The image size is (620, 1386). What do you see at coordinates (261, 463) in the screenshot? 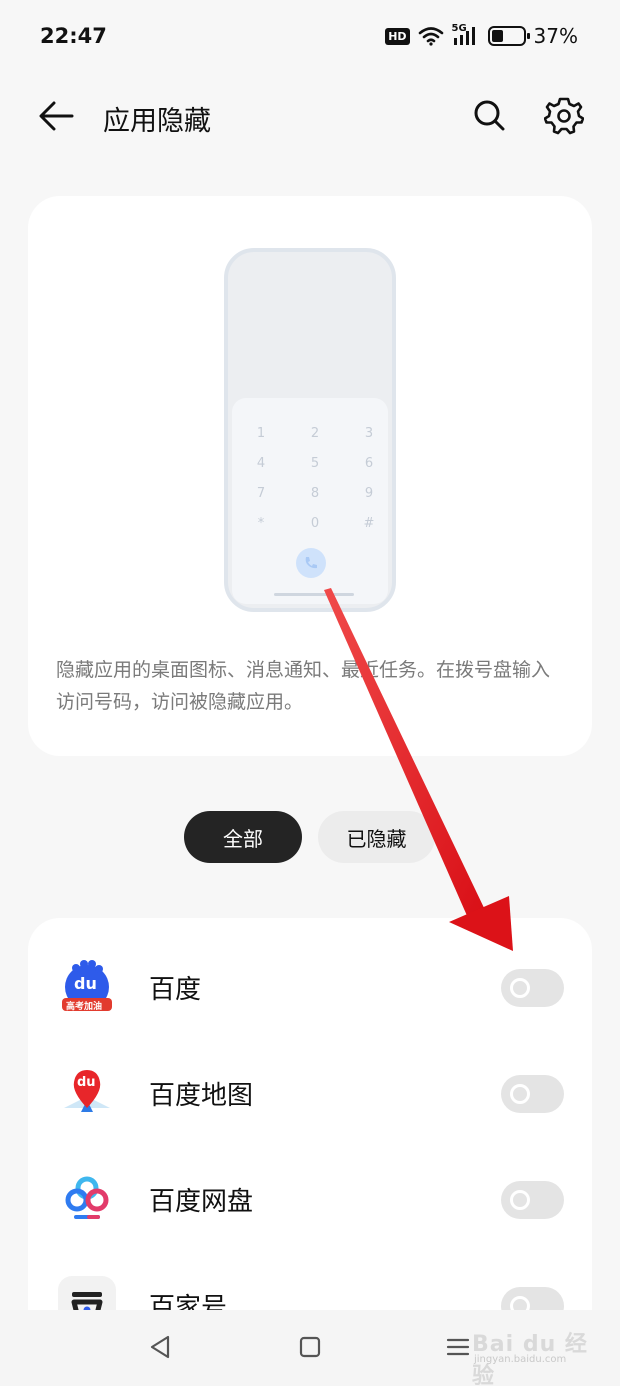
I see `dialpad-key: 4` at bounding box center [261, 463].